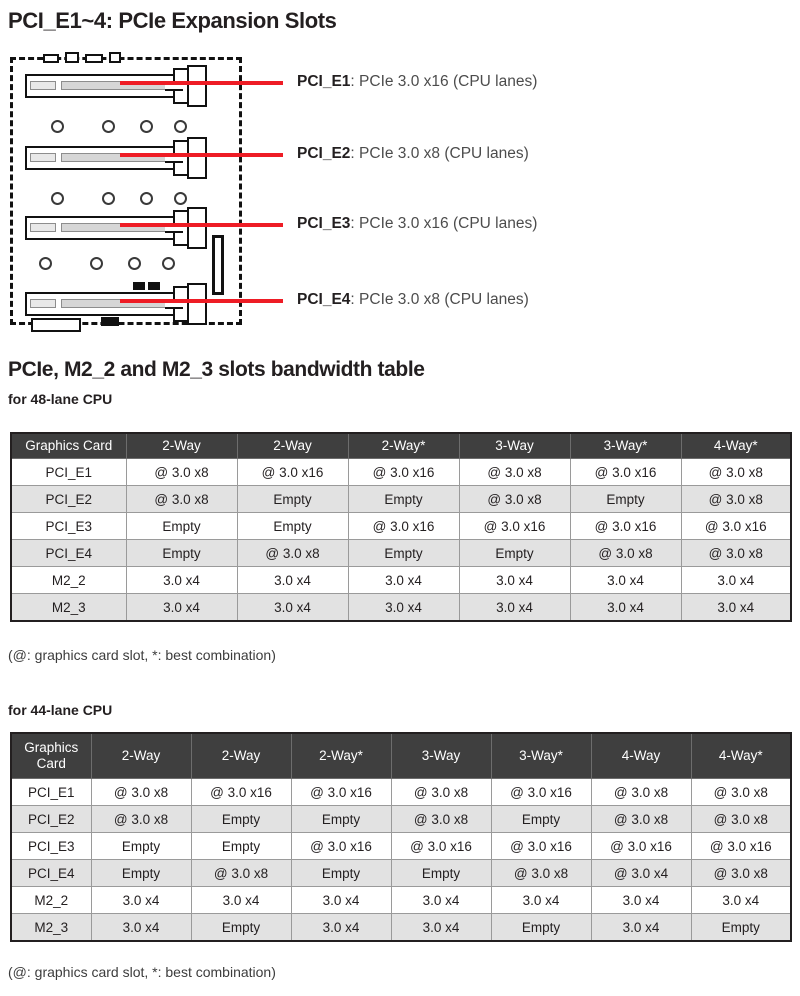 Image resolution: width=800 pixels, height=996 pixels. Describe the element at coordinates (514, 499) in the screenshot. I see `table-48-cell-1-3: @ 3.0 x8` at that location.